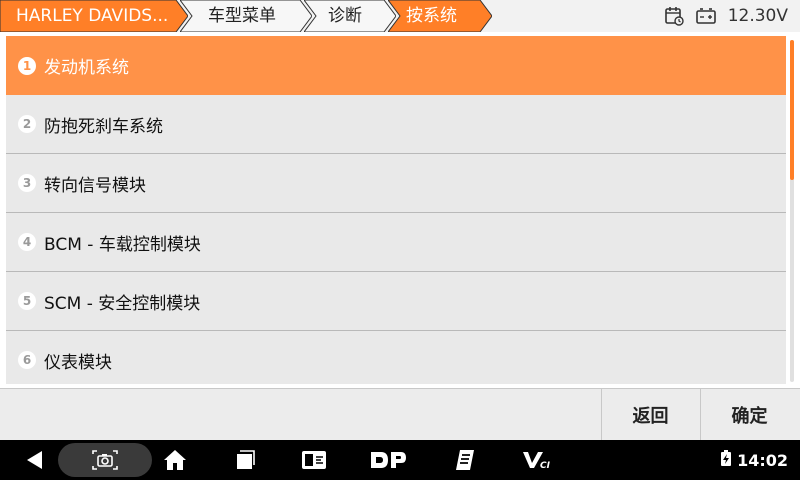 The height and width of the screenshot is (480, 800). I want to click on calendar-clock-icon, so click(674, 16).